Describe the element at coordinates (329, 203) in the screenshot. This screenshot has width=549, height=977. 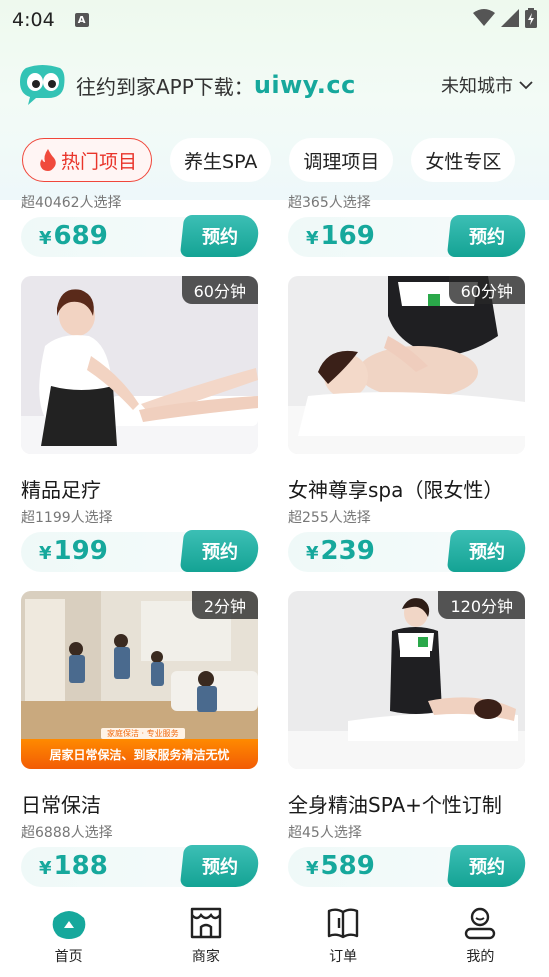
I see `card-subtitle: 超365人选择` at that location.